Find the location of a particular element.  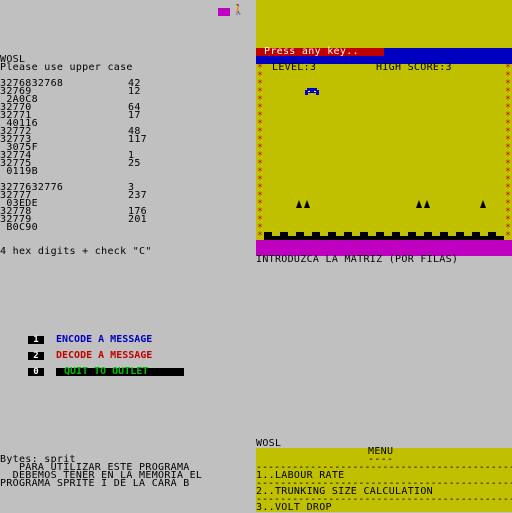

press-any-key-prompt: Press any key.. is located at coordinates (311, 51).